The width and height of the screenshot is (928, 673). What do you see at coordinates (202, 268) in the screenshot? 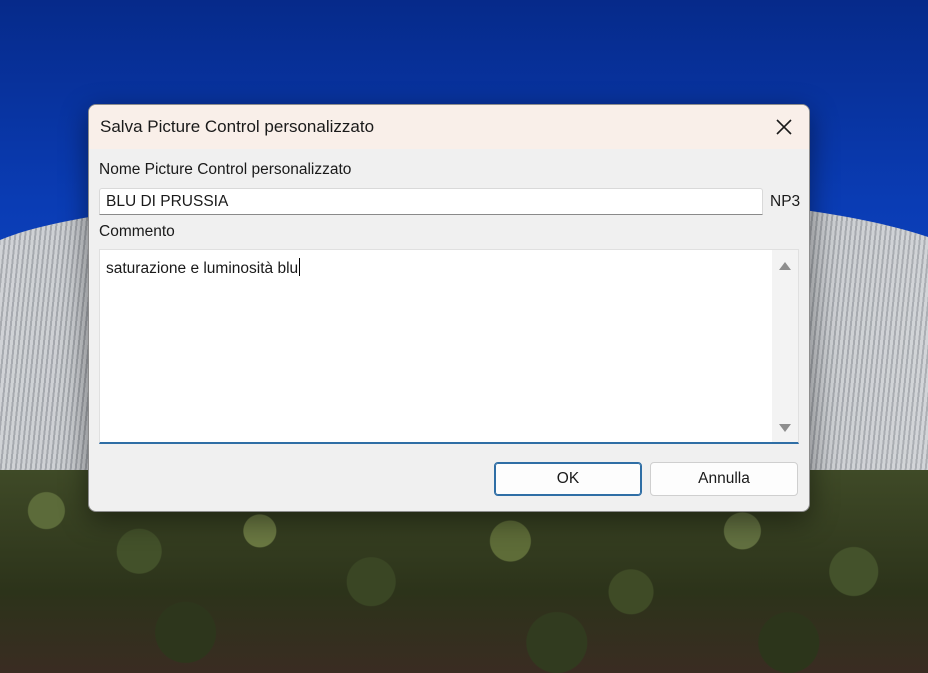
I see `comment-value: saturazione e luminosità blu` at bounding box center [202, 268].